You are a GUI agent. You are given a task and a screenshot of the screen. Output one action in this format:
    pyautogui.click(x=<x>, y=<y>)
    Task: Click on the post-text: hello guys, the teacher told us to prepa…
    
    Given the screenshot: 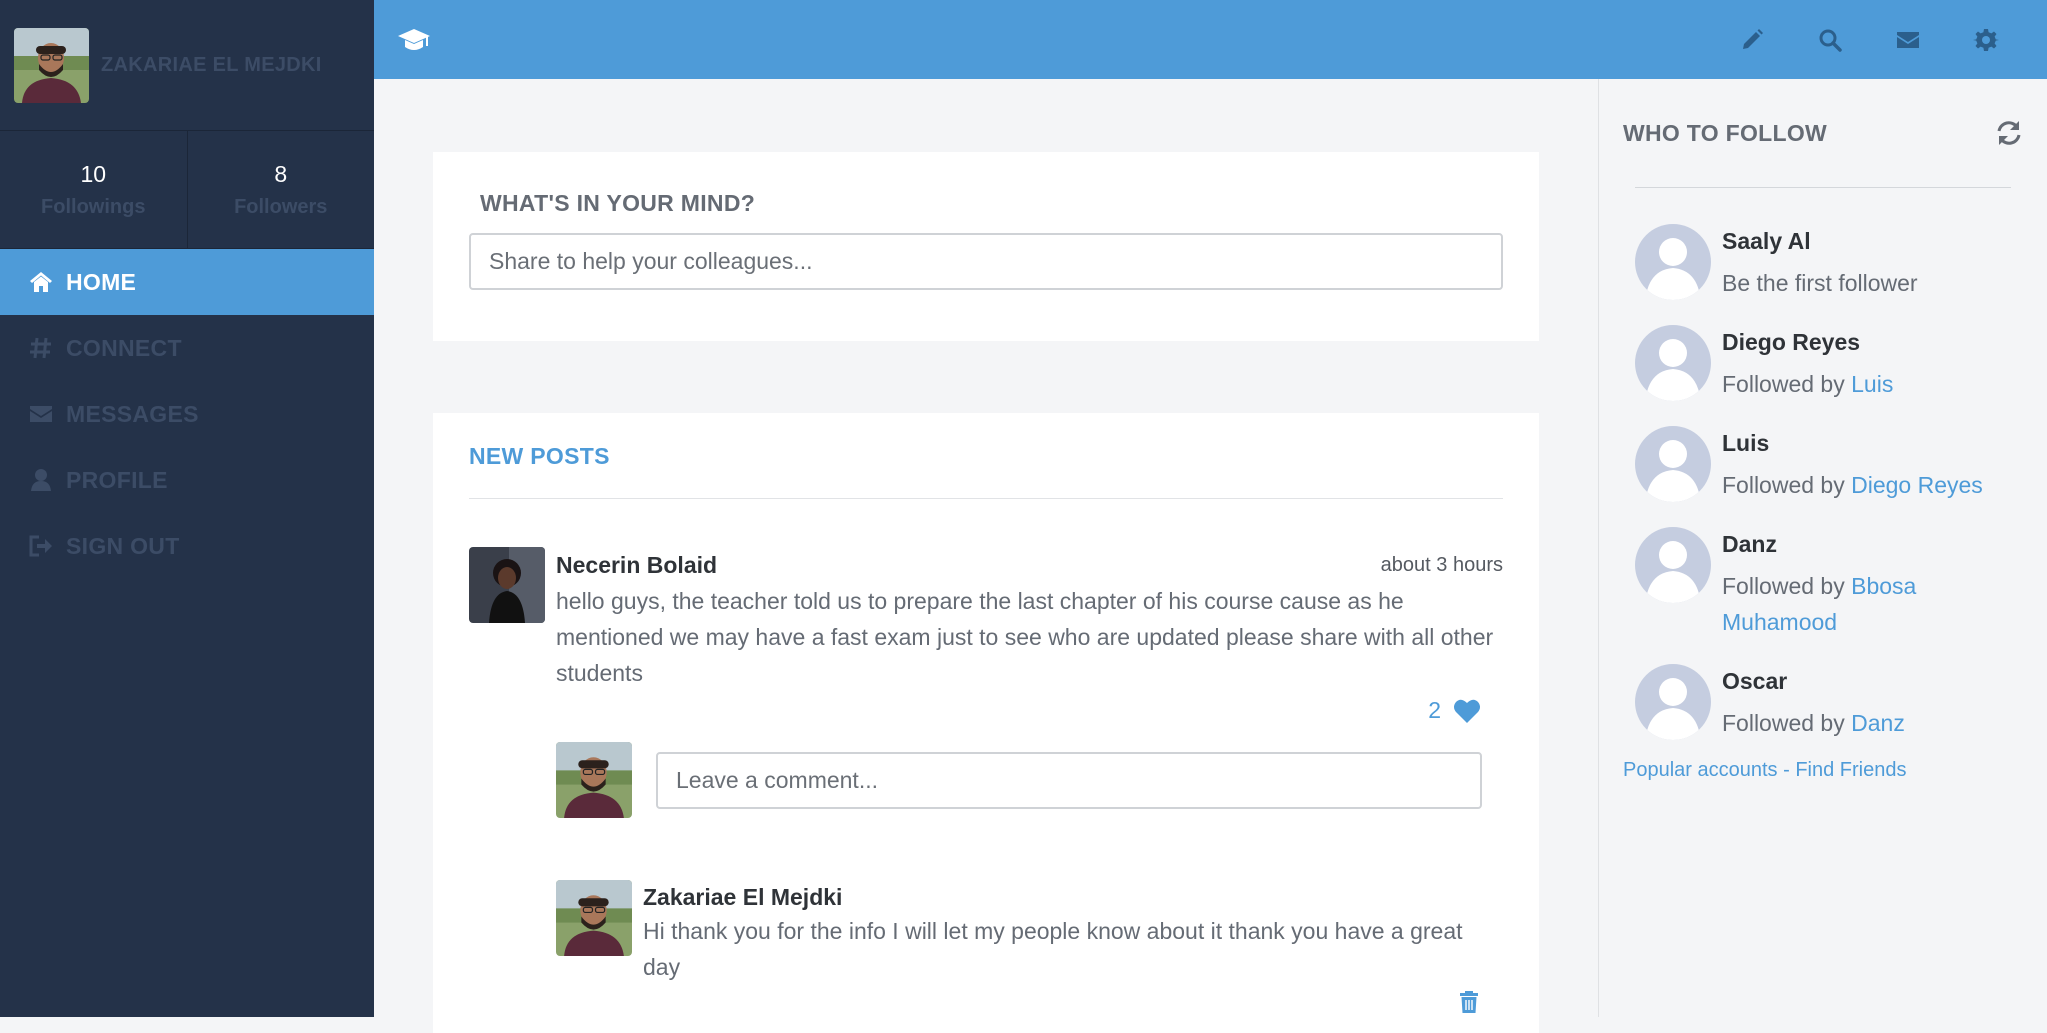 What is the action you would take?
    pyautogui.click(x=1025, y=637)
    